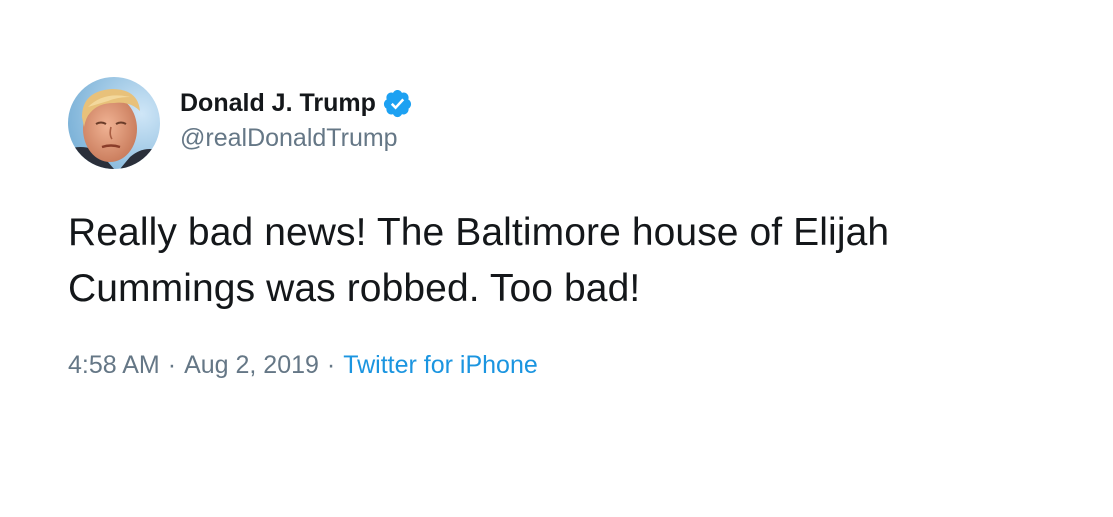 The image size is (1113, 517). What do you see at coordinates (251, 365) in the screenshot?
I see `tweet-date: Aug 2, 2019` at bounding box center [251, 365].